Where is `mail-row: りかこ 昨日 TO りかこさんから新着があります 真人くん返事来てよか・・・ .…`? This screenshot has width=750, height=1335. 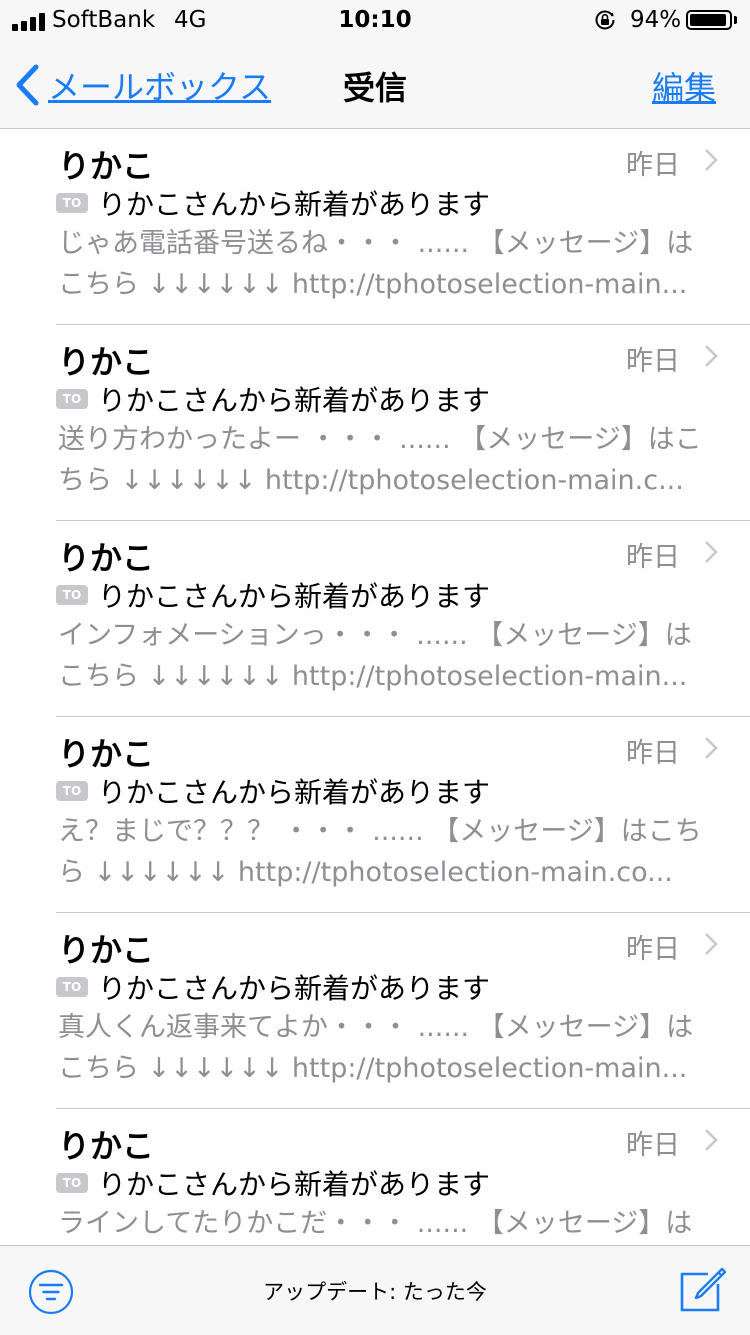 mail-row: りかこ 昨日 TO りかこさんから新着があります 真人くん返事来てよか・・・ .… is located at coordinates (375, 1011).